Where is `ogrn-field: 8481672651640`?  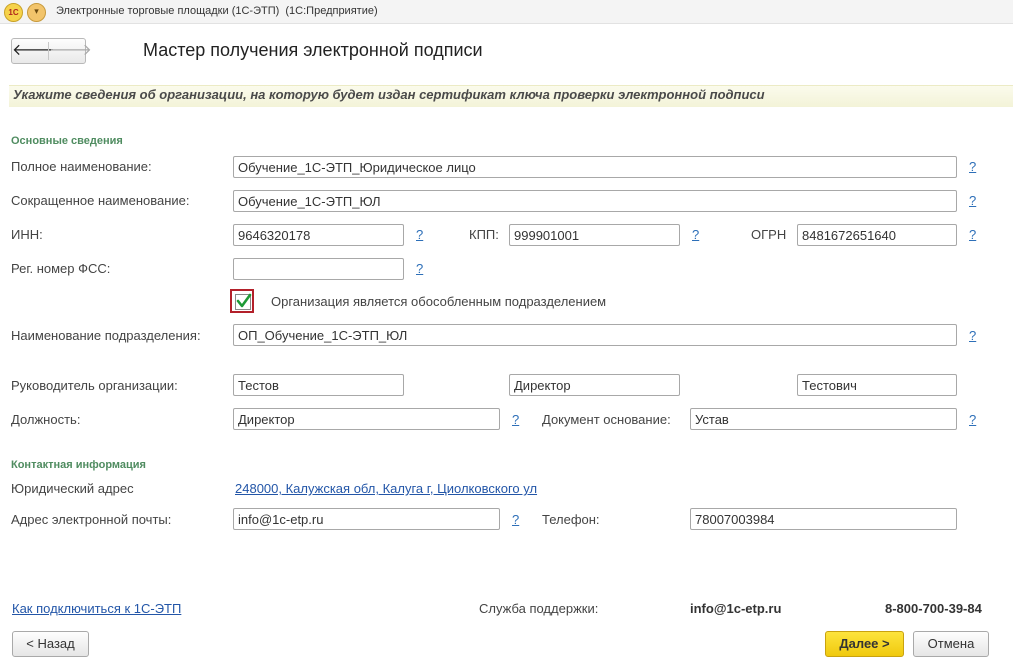 ogrn-field: 8481672651640 is located at coordinates (877, 235).